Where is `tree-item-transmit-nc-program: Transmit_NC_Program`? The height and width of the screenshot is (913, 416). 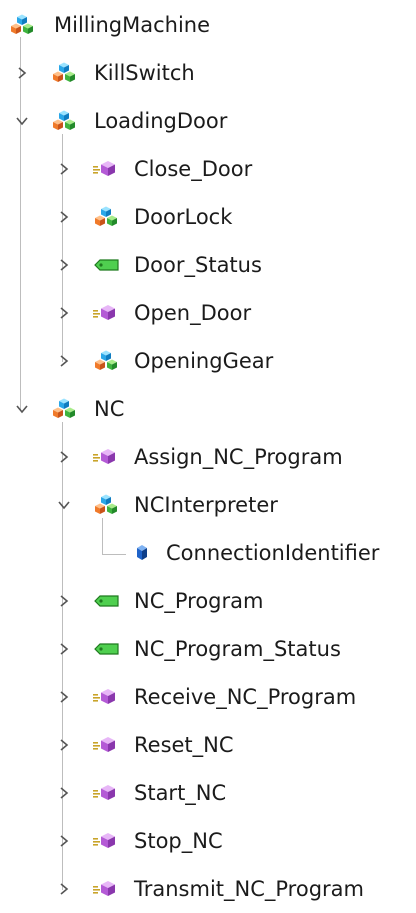 tree-item-transmit-nc-program: Transmit_NC_Program is located at coordinates (208, 889).